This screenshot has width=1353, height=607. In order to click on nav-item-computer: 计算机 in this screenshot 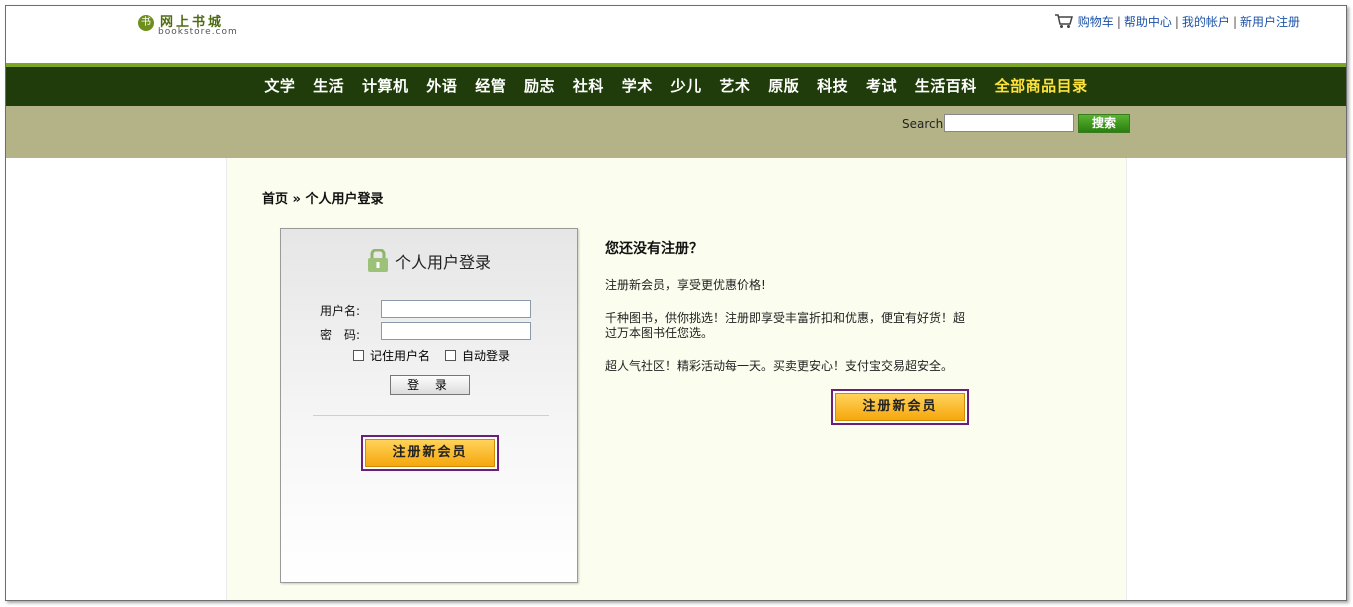, I will do `click(385, 86)`.